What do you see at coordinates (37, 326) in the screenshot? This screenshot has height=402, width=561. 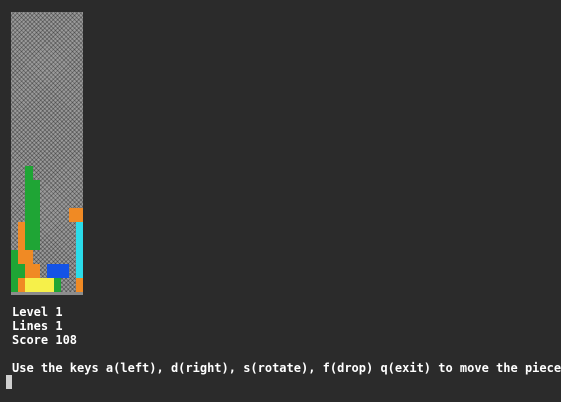 I see `lines-text: Lines 1` at bounding box center [37, 326].